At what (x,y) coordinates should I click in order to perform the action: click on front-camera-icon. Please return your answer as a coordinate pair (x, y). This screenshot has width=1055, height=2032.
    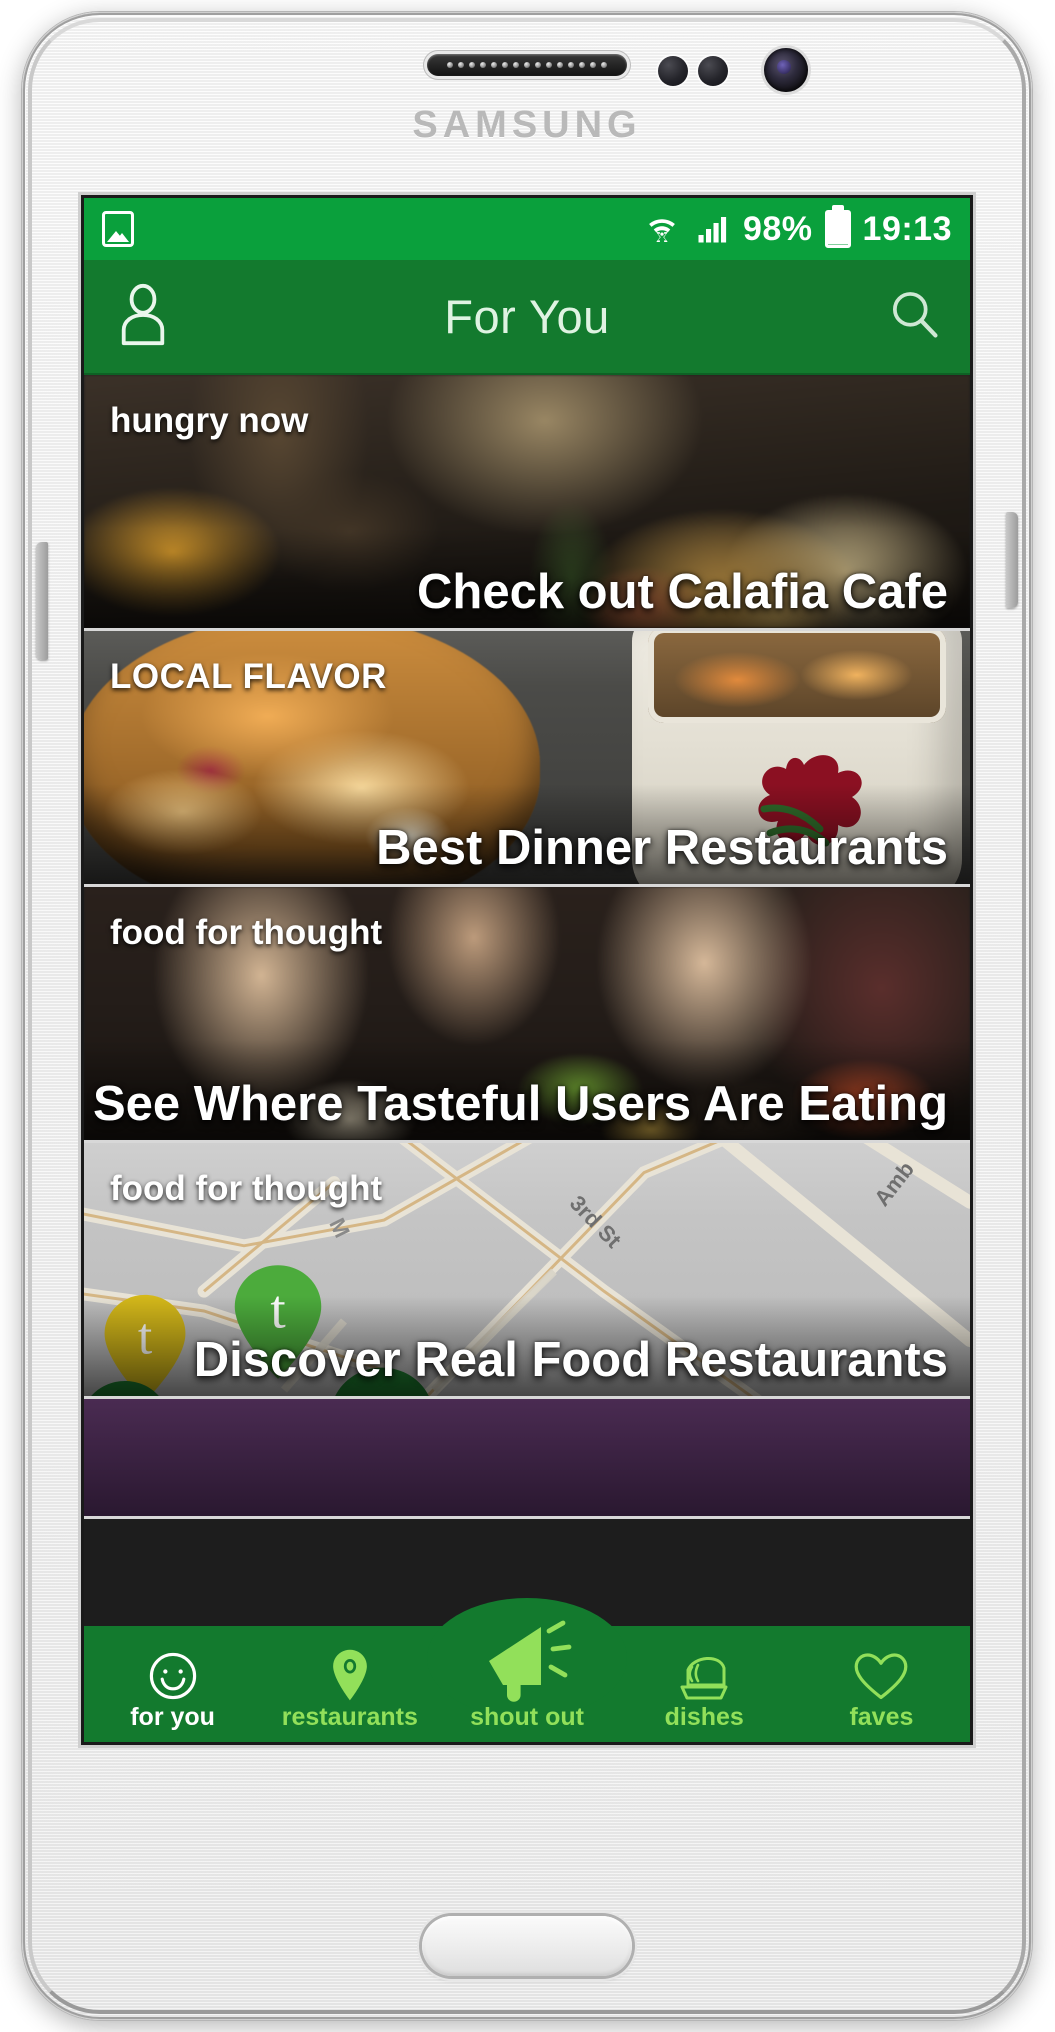
    Looking at the image, I should click on (786, 70).